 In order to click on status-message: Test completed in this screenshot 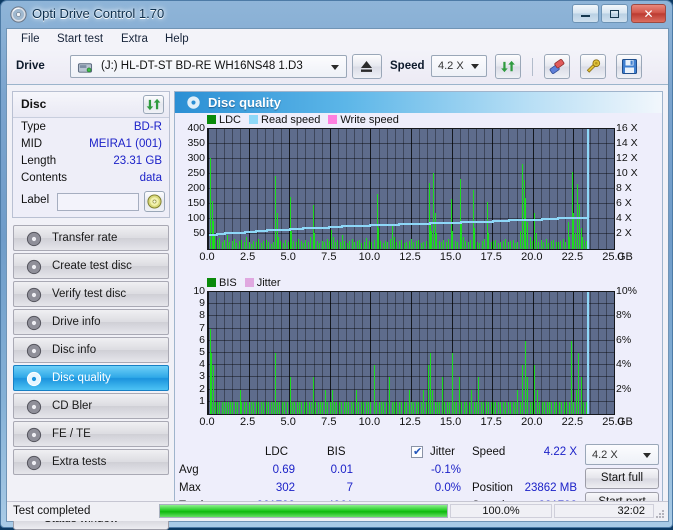, I will do `click(52, 511)`.